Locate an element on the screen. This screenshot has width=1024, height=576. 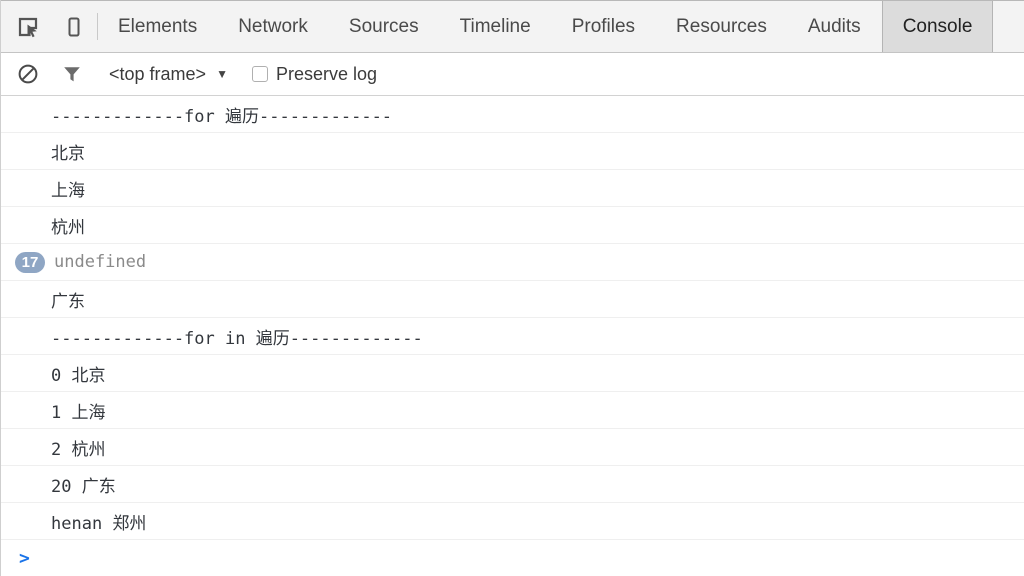
execution-context-value: <top frame> is located at coordinates (158, 73).